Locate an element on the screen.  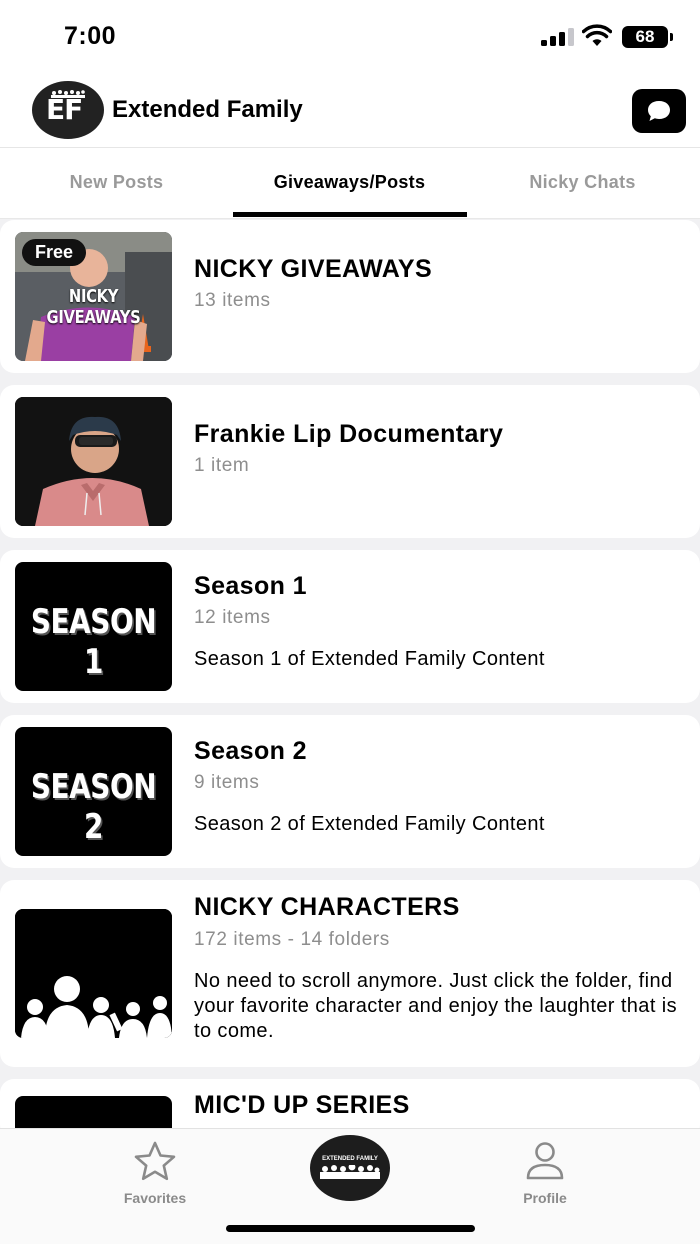
app-logo: EF is located at coordinates (68, 110).